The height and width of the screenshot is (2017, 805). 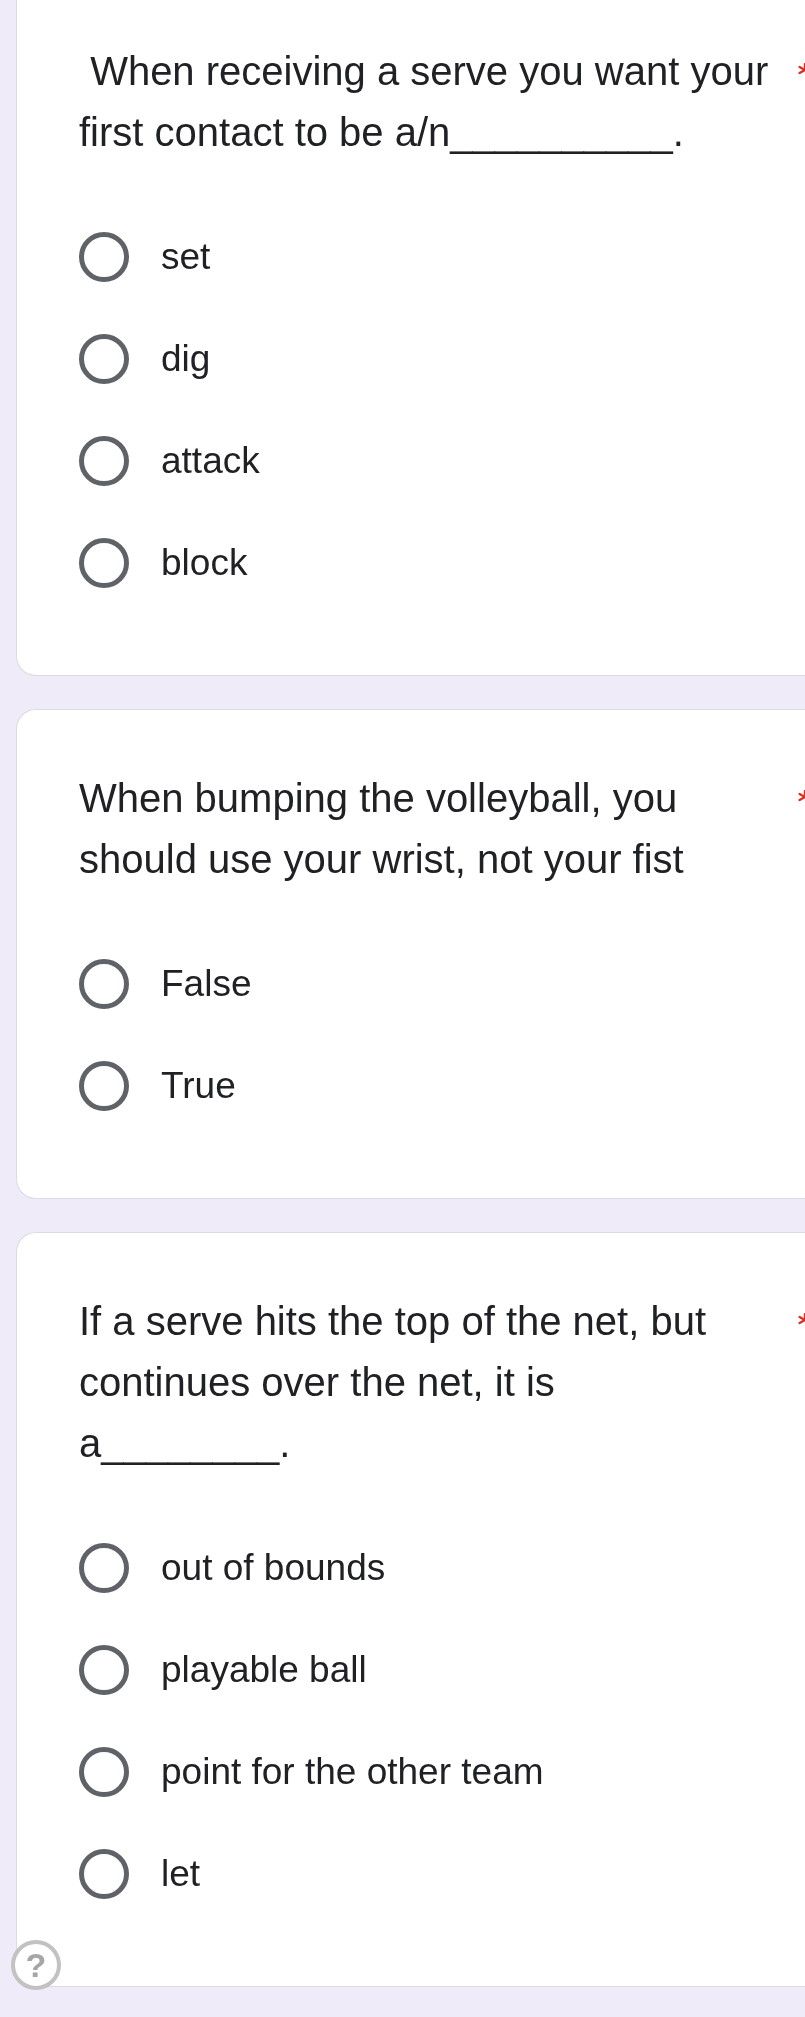 What do you see at coordinates (382, 829) in the screenshot?
I see `question-text: When bumping the volleyball, you should use your wrist, not your fist` at bounding box center [382, 829].